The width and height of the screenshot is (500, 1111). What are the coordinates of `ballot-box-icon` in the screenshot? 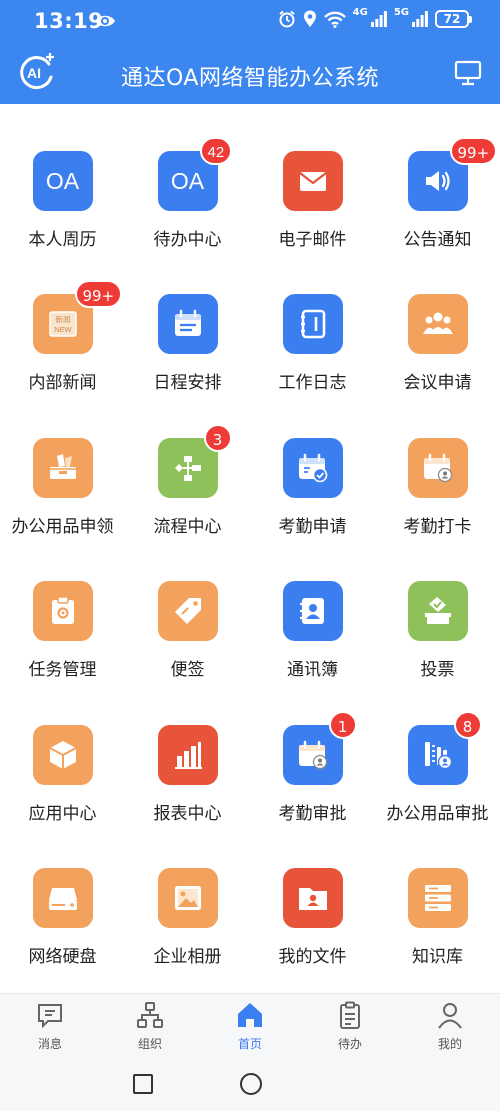 It's located at (437, 611).